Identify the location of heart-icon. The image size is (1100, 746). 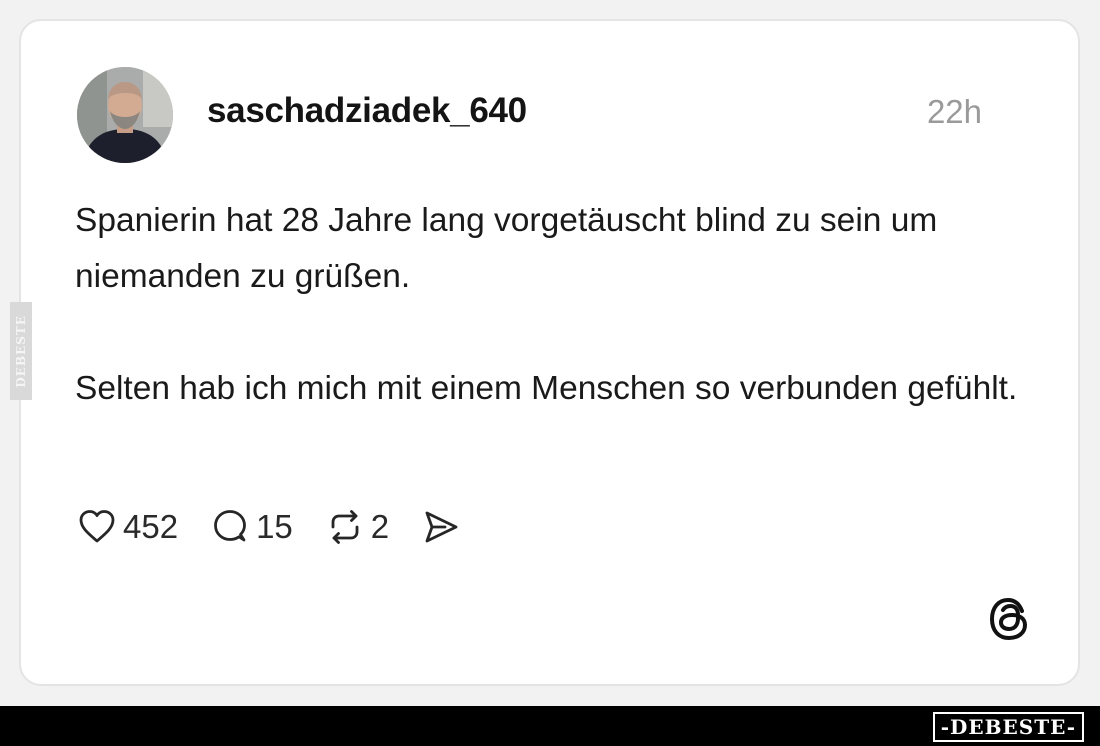
(97, 527).